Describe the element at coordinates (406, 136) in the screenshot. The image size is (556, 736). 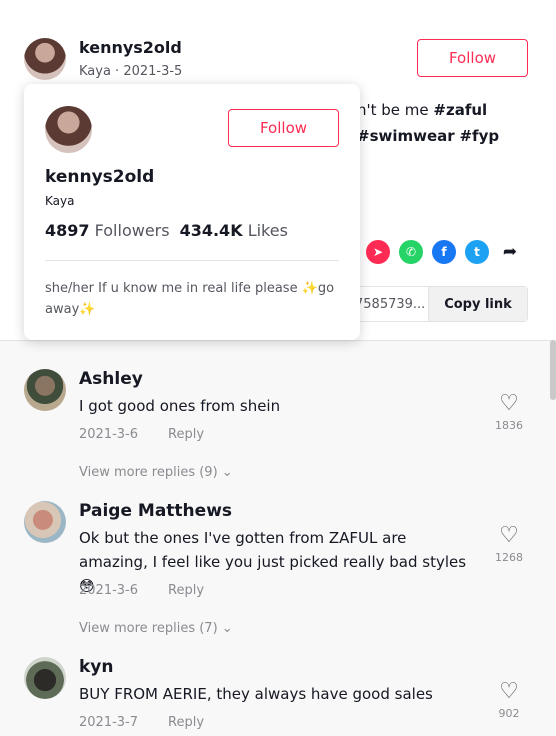
I see `hashtag-swimwear: #swimwear` at that location.